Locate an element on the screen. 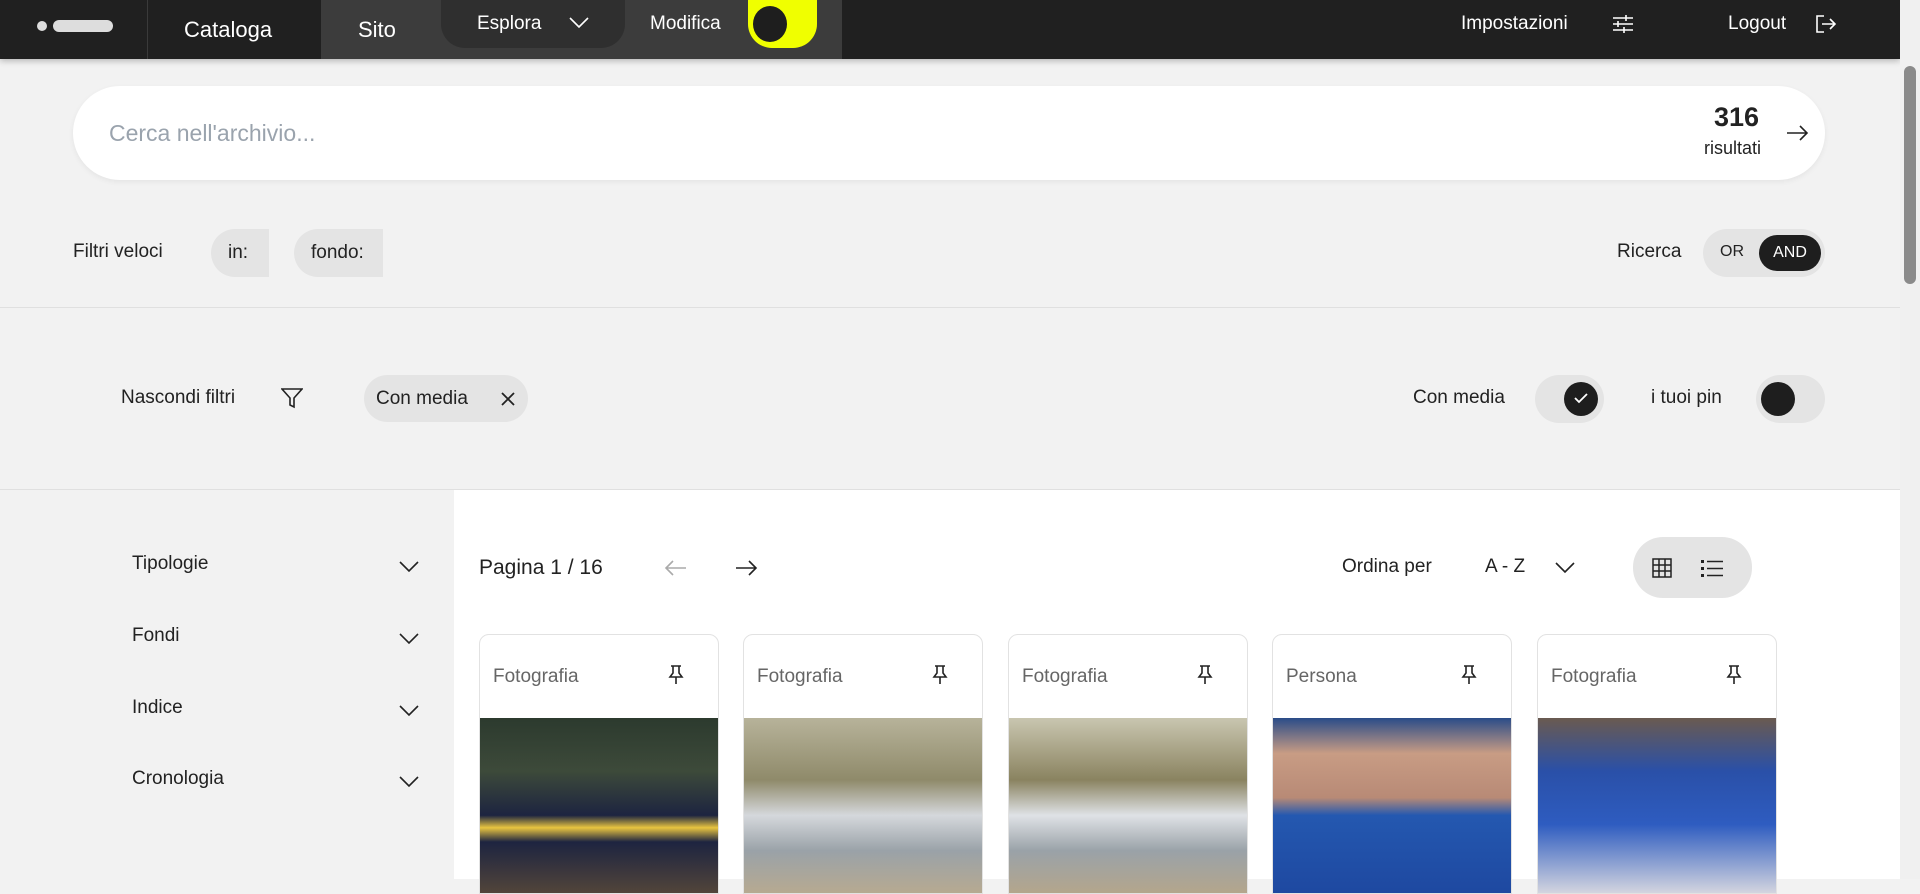  explore-dropdown: Esplora is located at coordinates (533, 24).